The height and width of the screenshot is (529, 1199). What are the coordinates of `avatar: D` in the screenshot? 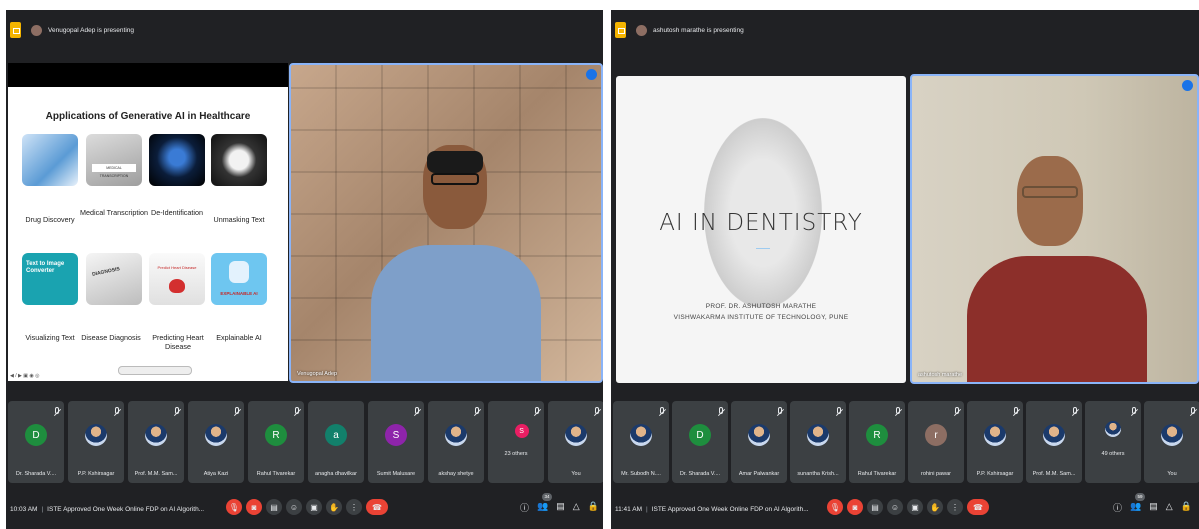 It's located at (36, 435).